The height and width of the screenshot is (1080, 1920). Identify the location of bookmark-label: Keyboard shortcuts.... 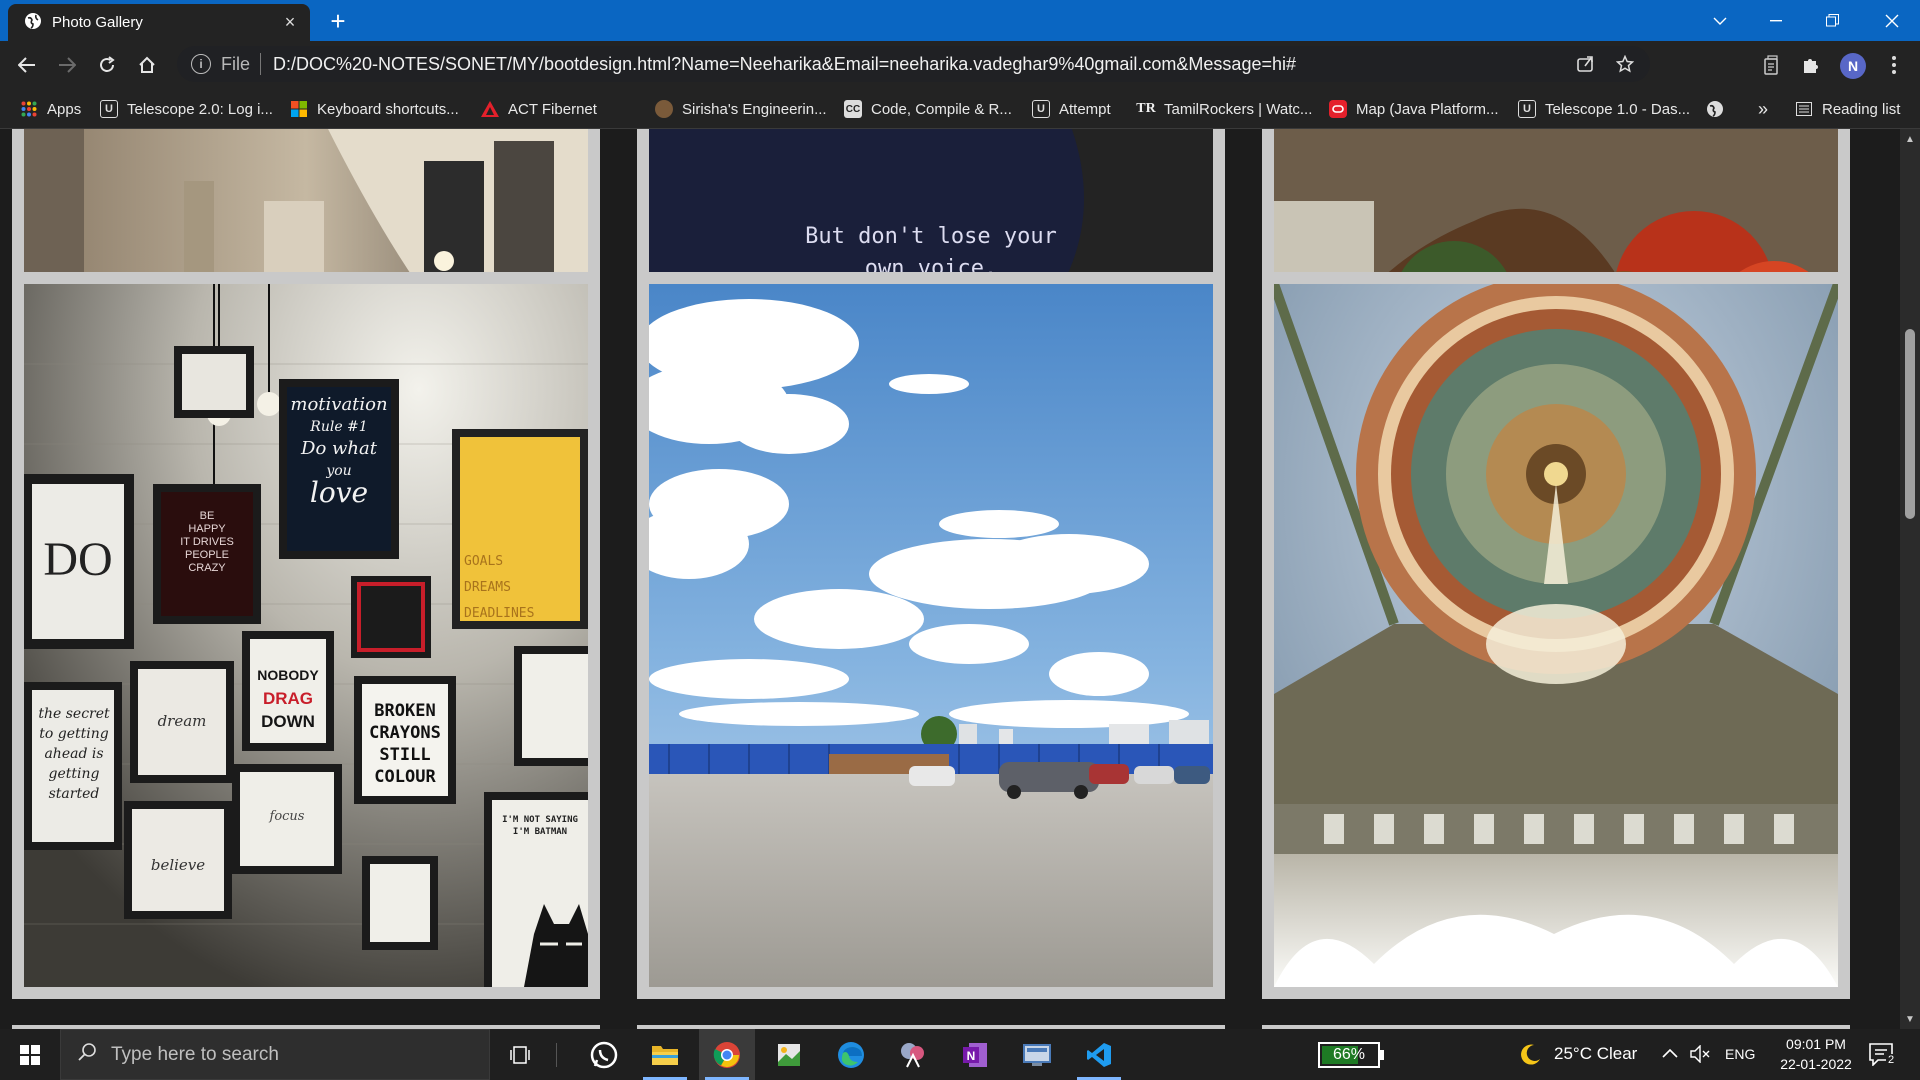
(388, 109).